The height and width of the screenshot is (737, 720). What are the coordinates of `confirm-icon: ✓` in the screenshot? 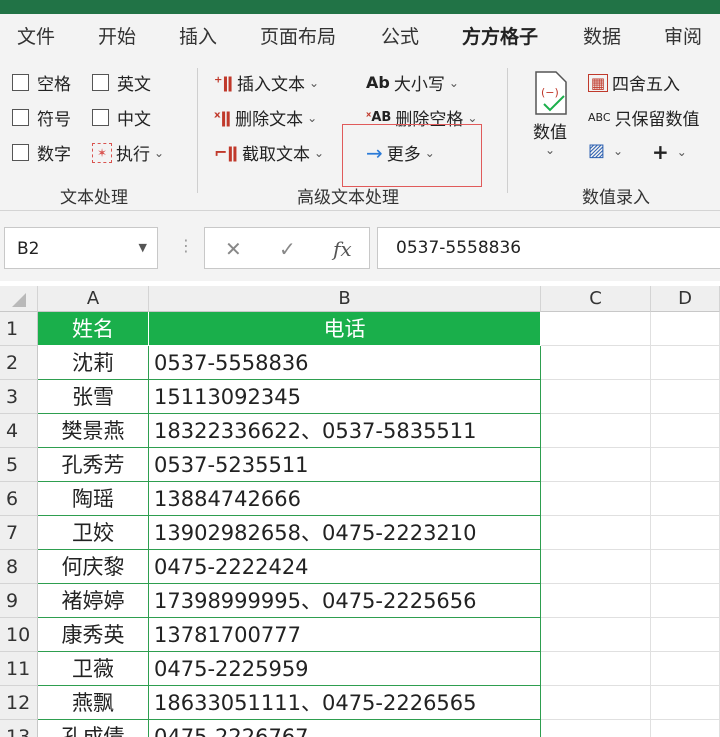 It's located at (287, 249).